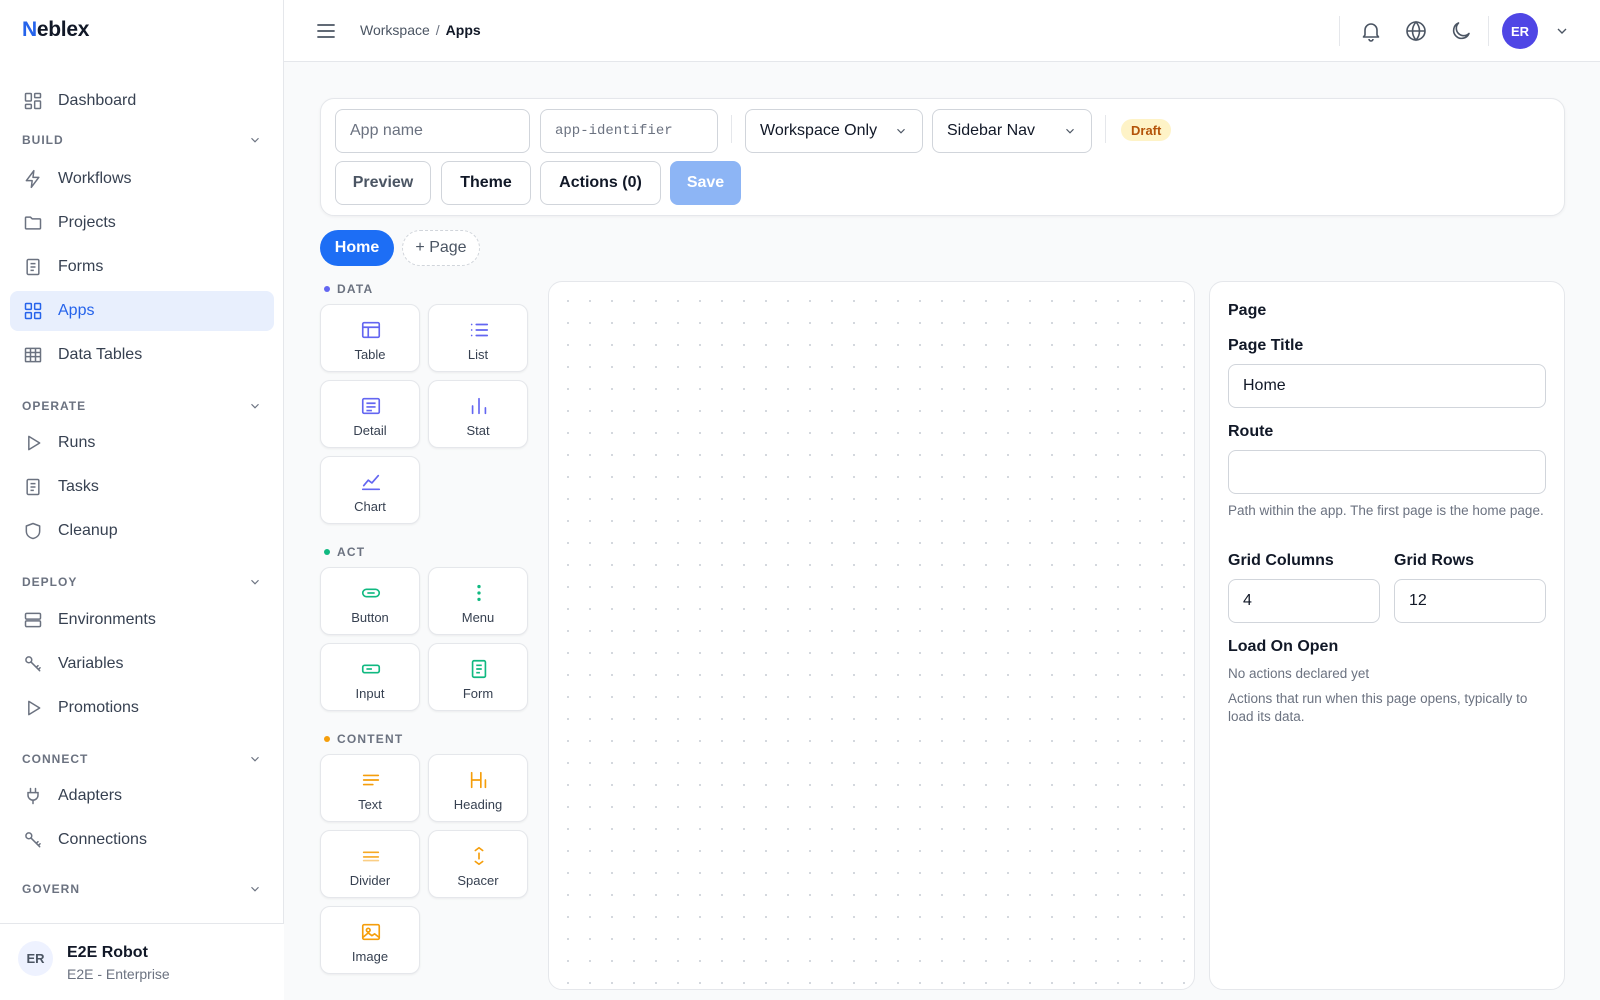  Describe the element at coordinates (478, 788) in the screenshot. I see `component-heading: Heading` at that location.